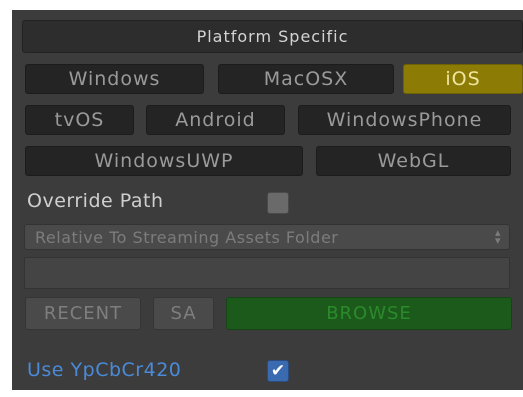 The image size is (523, 397). I want to click on path-location-value: Relative To Streaming Assets Folder, so click(187, 237).